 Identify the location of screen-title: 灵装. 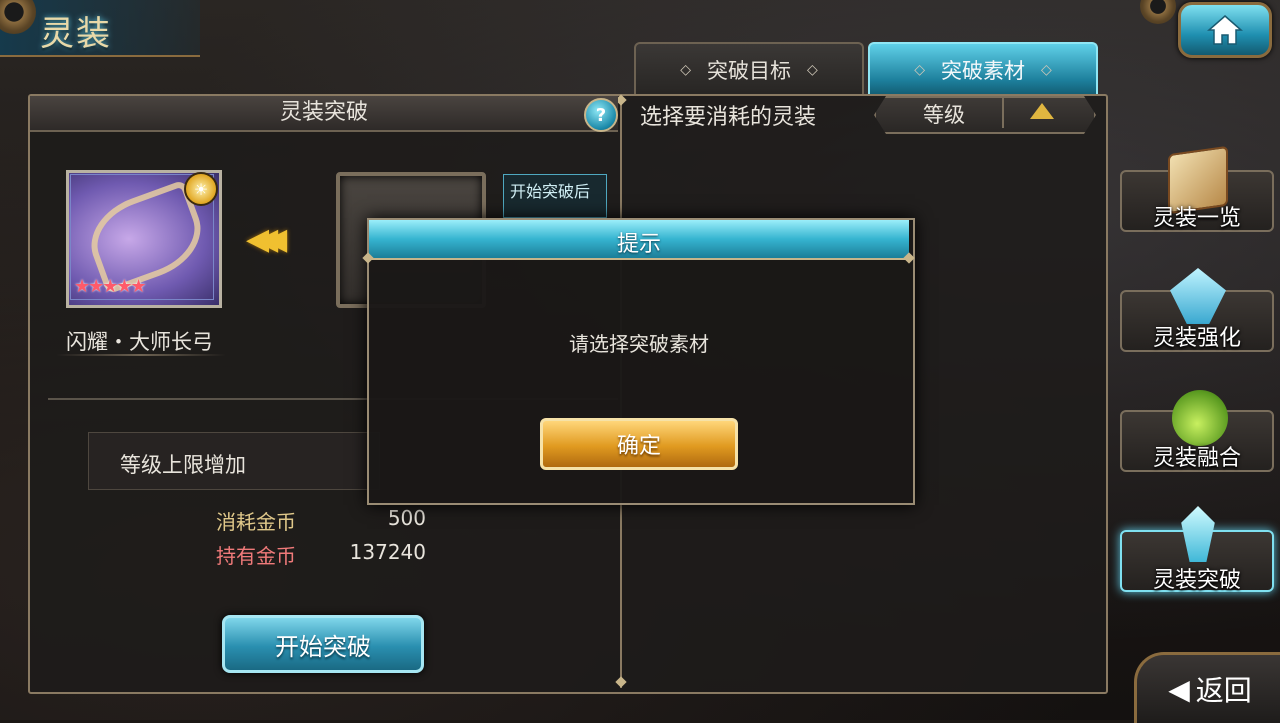
(76, 34).